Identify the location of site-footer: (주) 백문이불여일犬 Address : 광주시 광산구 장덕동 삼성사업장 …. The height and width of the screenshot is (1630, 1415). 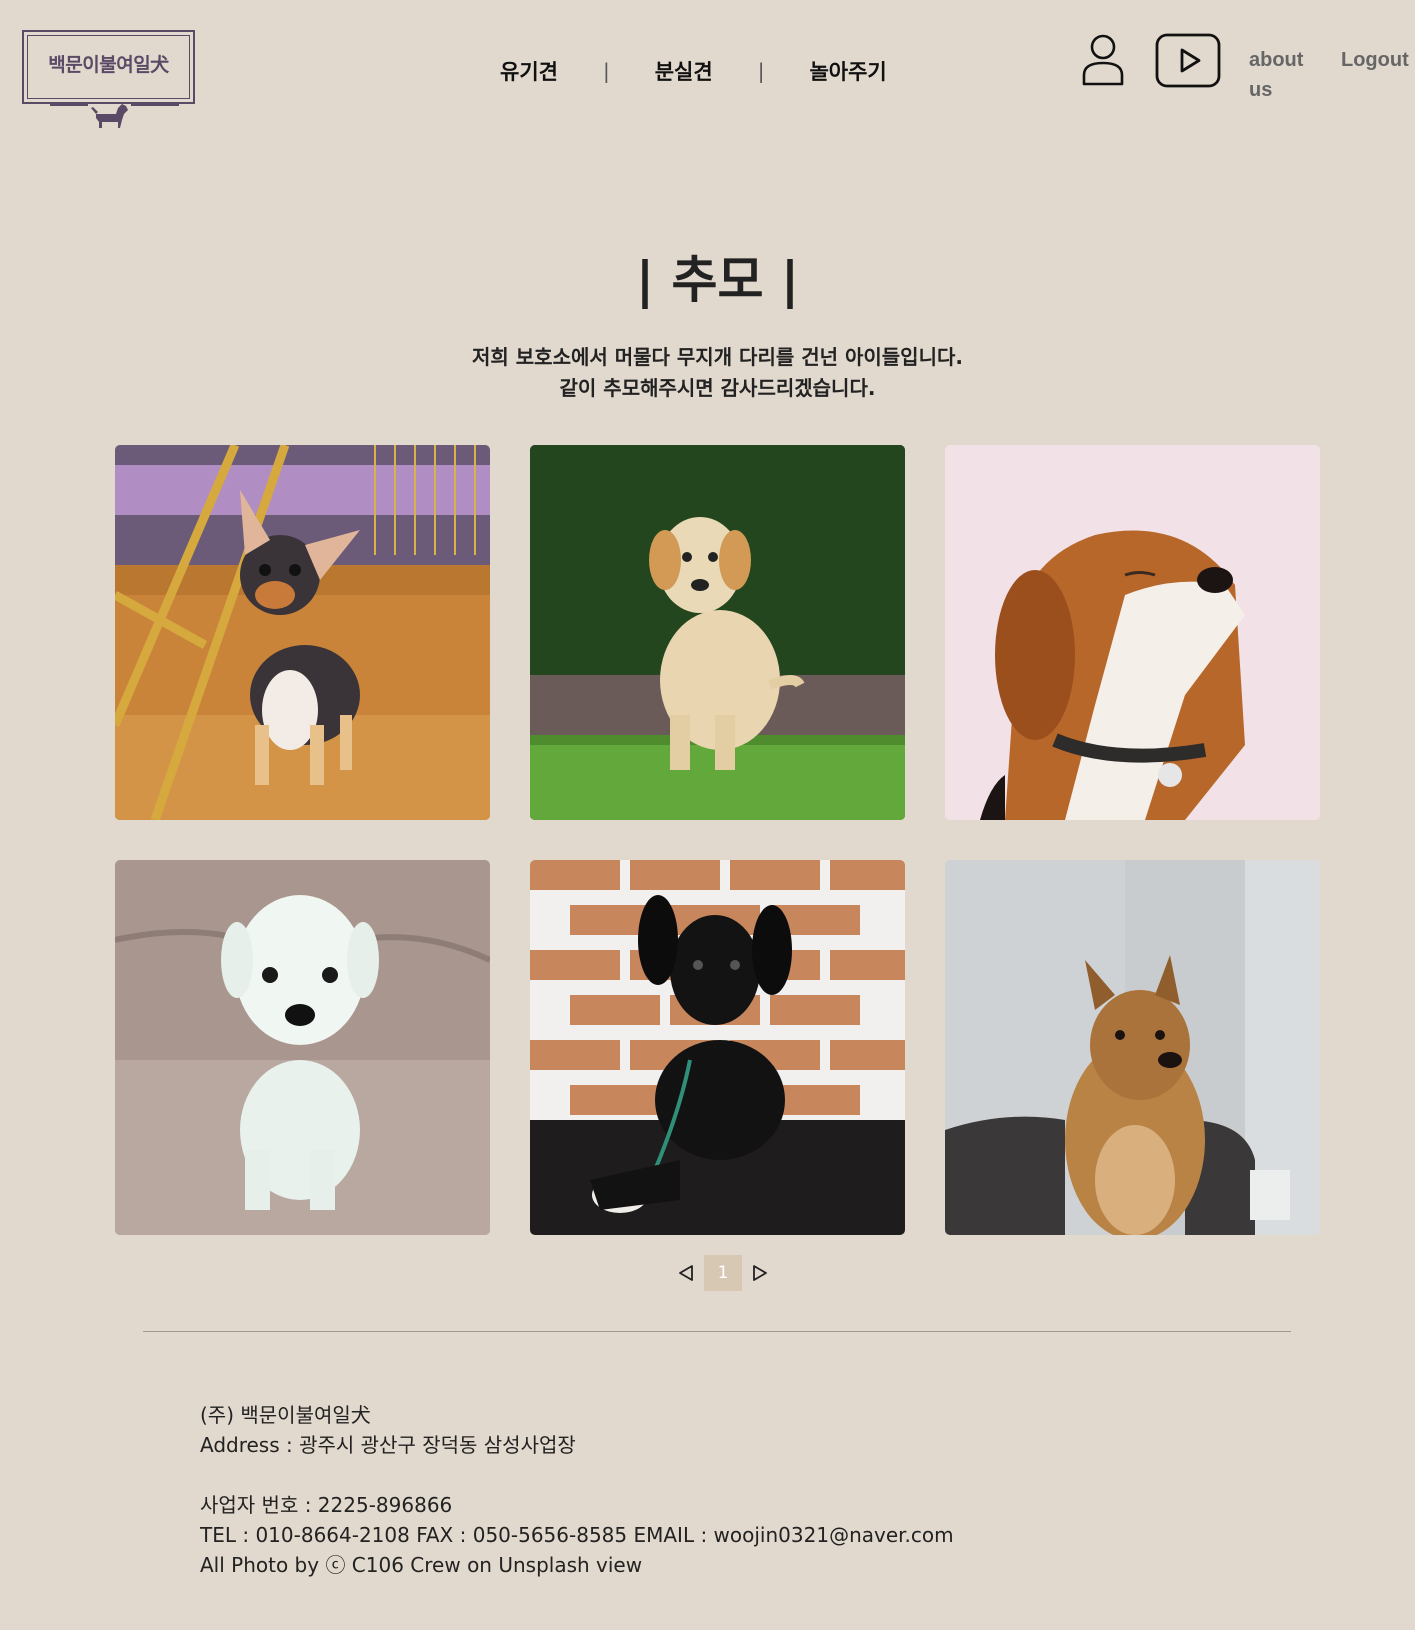
(577, 1490).